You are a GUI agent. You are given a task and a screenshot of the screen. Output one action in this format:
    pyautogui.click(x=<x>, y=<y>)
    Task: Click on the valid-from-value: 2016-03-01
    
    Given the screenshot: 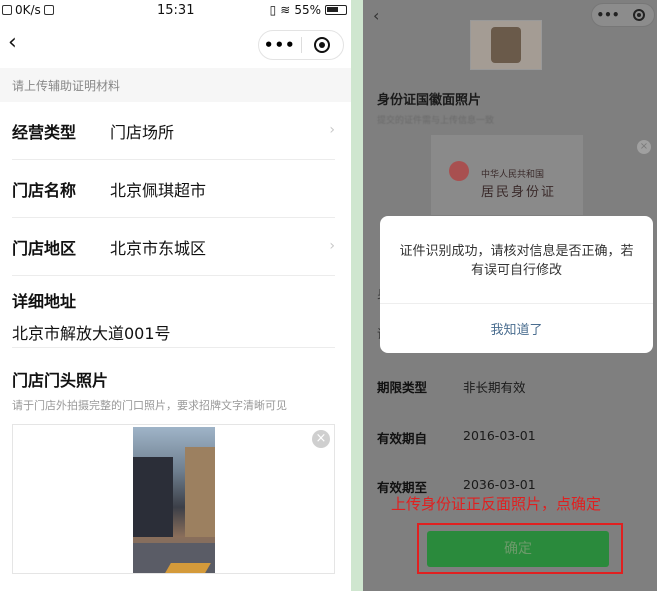 What is the action you would take?
    pyautogui.click(x=499, y=435)
    